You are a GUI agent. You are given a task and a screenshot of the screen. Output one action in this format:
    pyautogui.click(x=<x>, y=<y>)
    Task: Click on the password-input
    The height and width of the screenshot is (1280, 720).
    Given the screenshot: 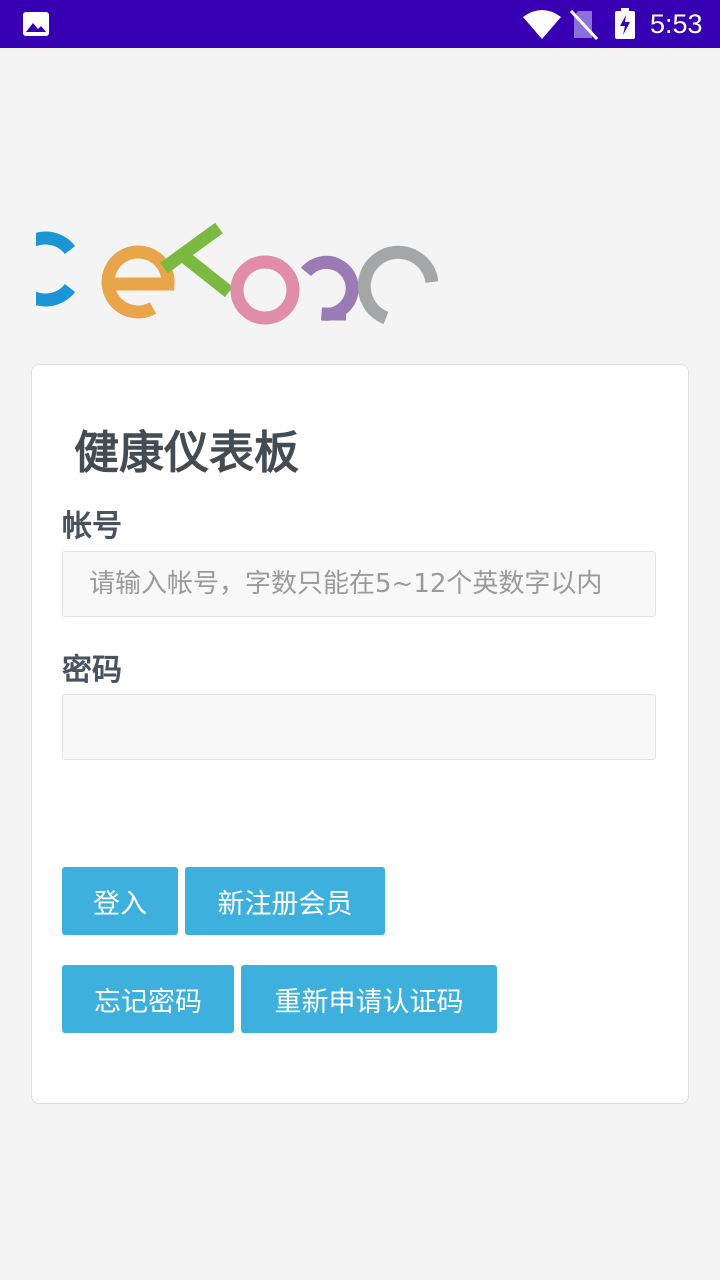 What is the action you would take?
    pyautogui.click(x=359, y=727)
    